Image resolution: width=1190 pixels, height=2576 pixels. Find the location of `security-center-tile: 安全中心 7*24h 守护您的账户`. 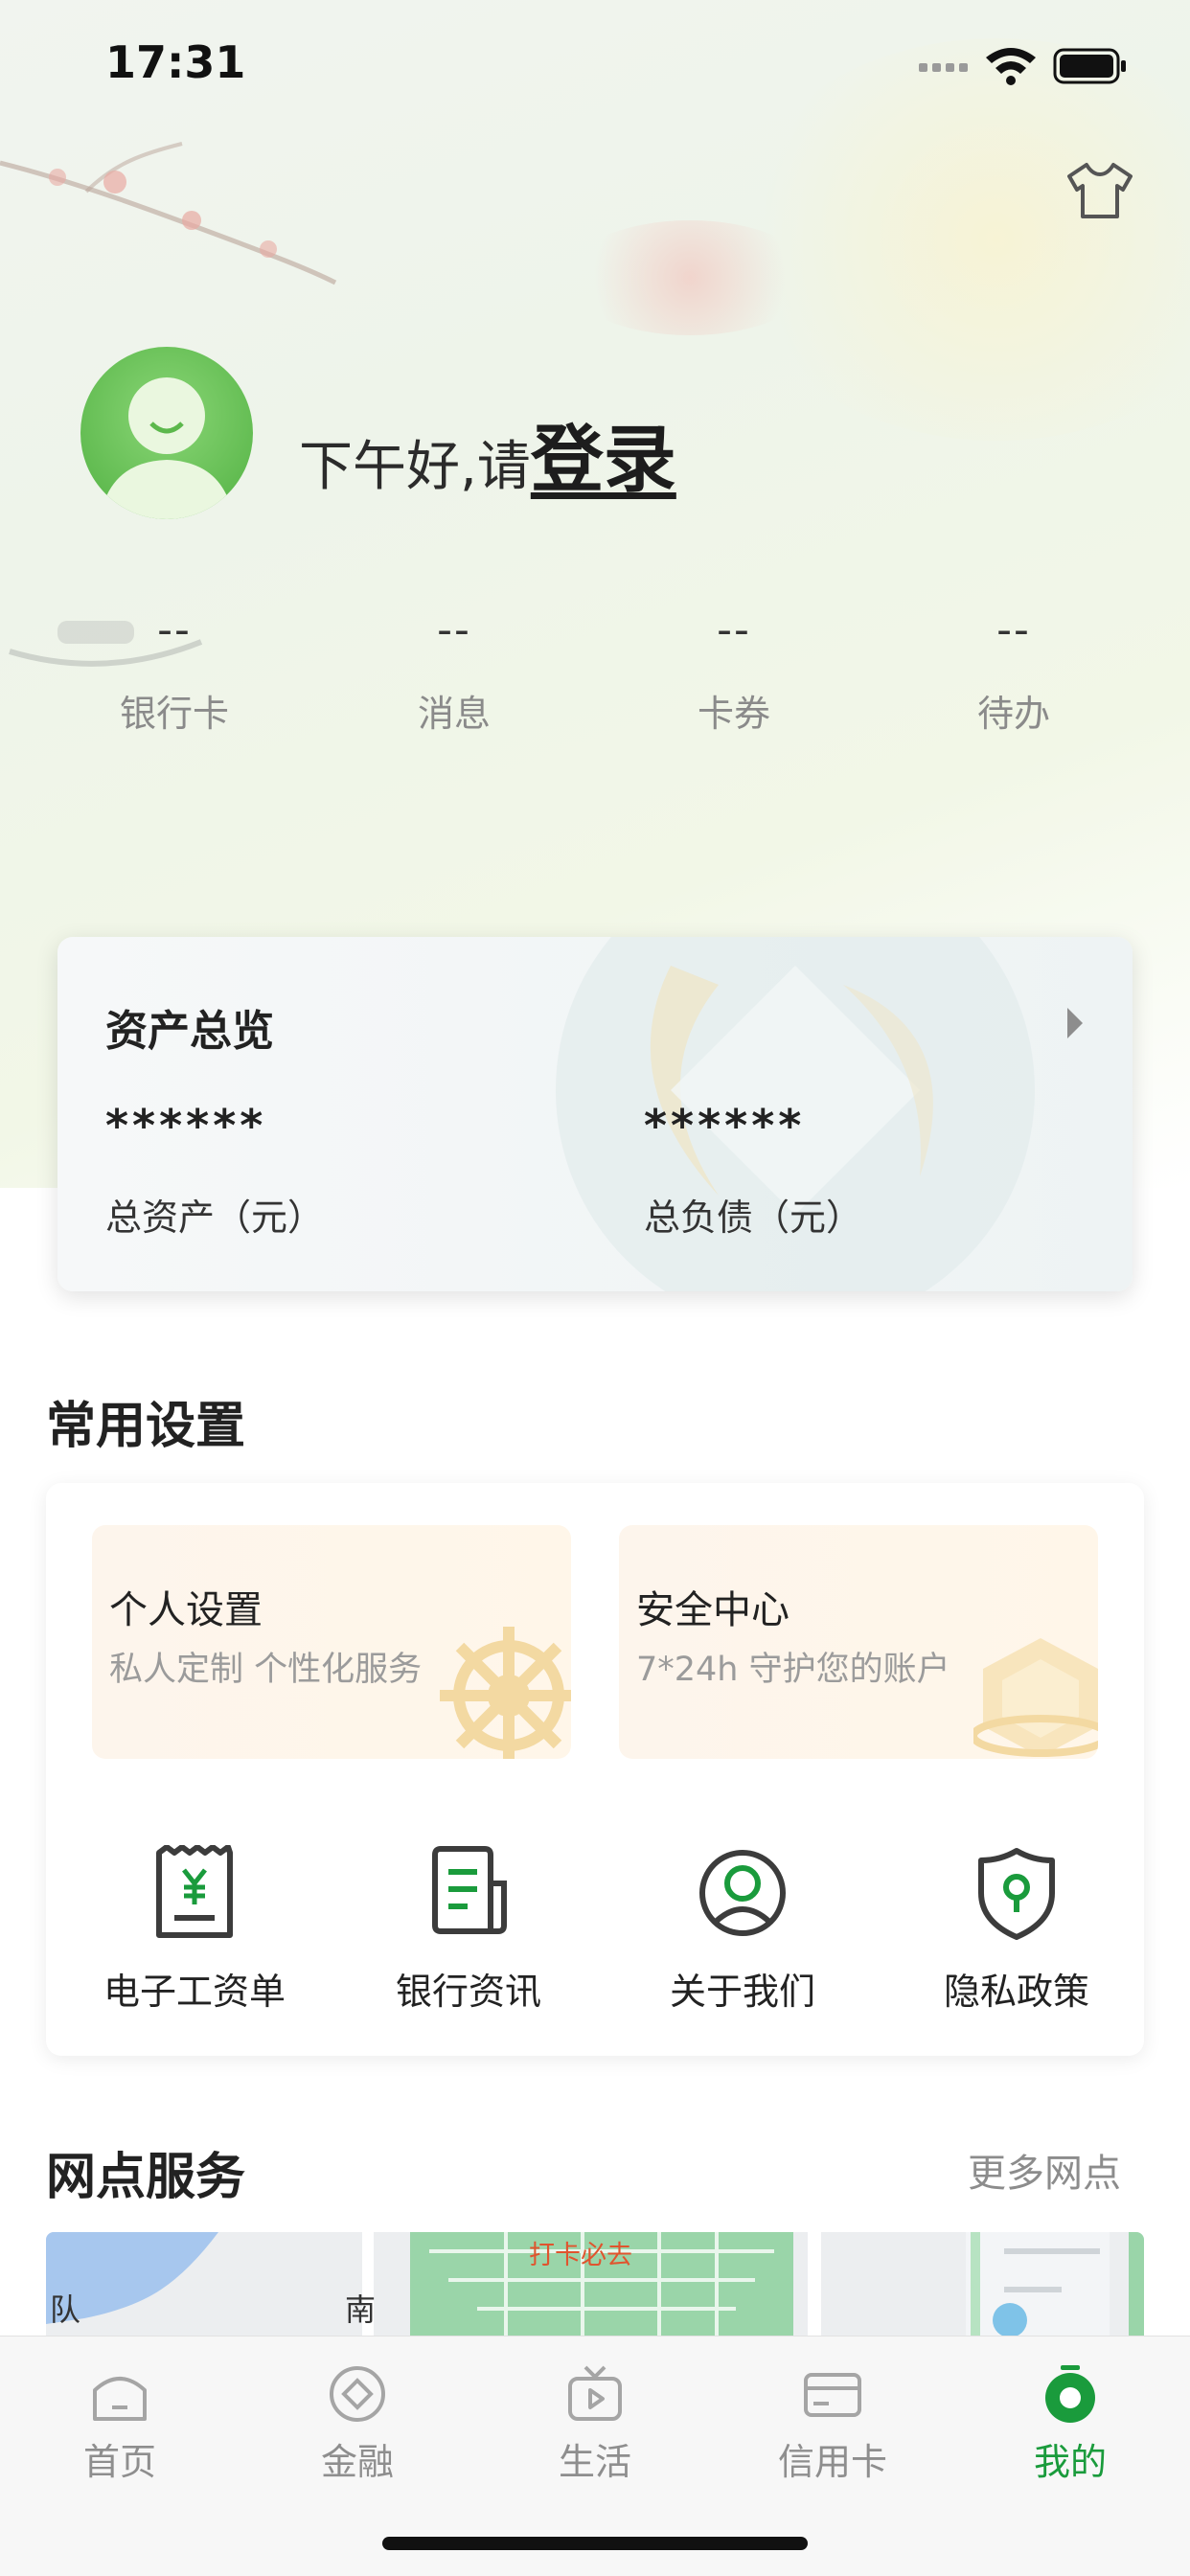

security-center-tile: 安全中心 7*24h 守护您的账户 is located at coordinates (858, 1642).